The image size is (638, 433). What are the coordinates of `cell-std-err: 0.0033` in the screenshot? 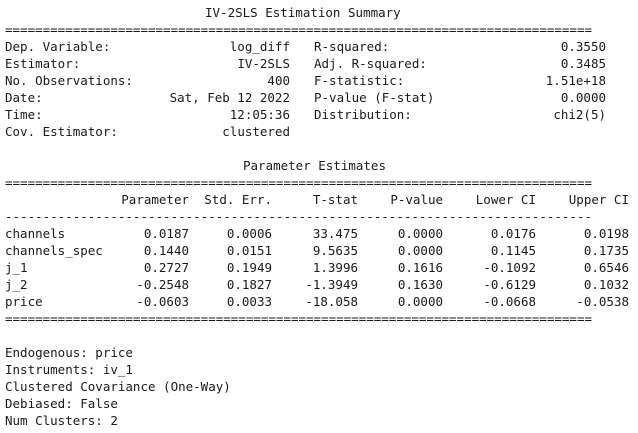 It's located at (249, 301).